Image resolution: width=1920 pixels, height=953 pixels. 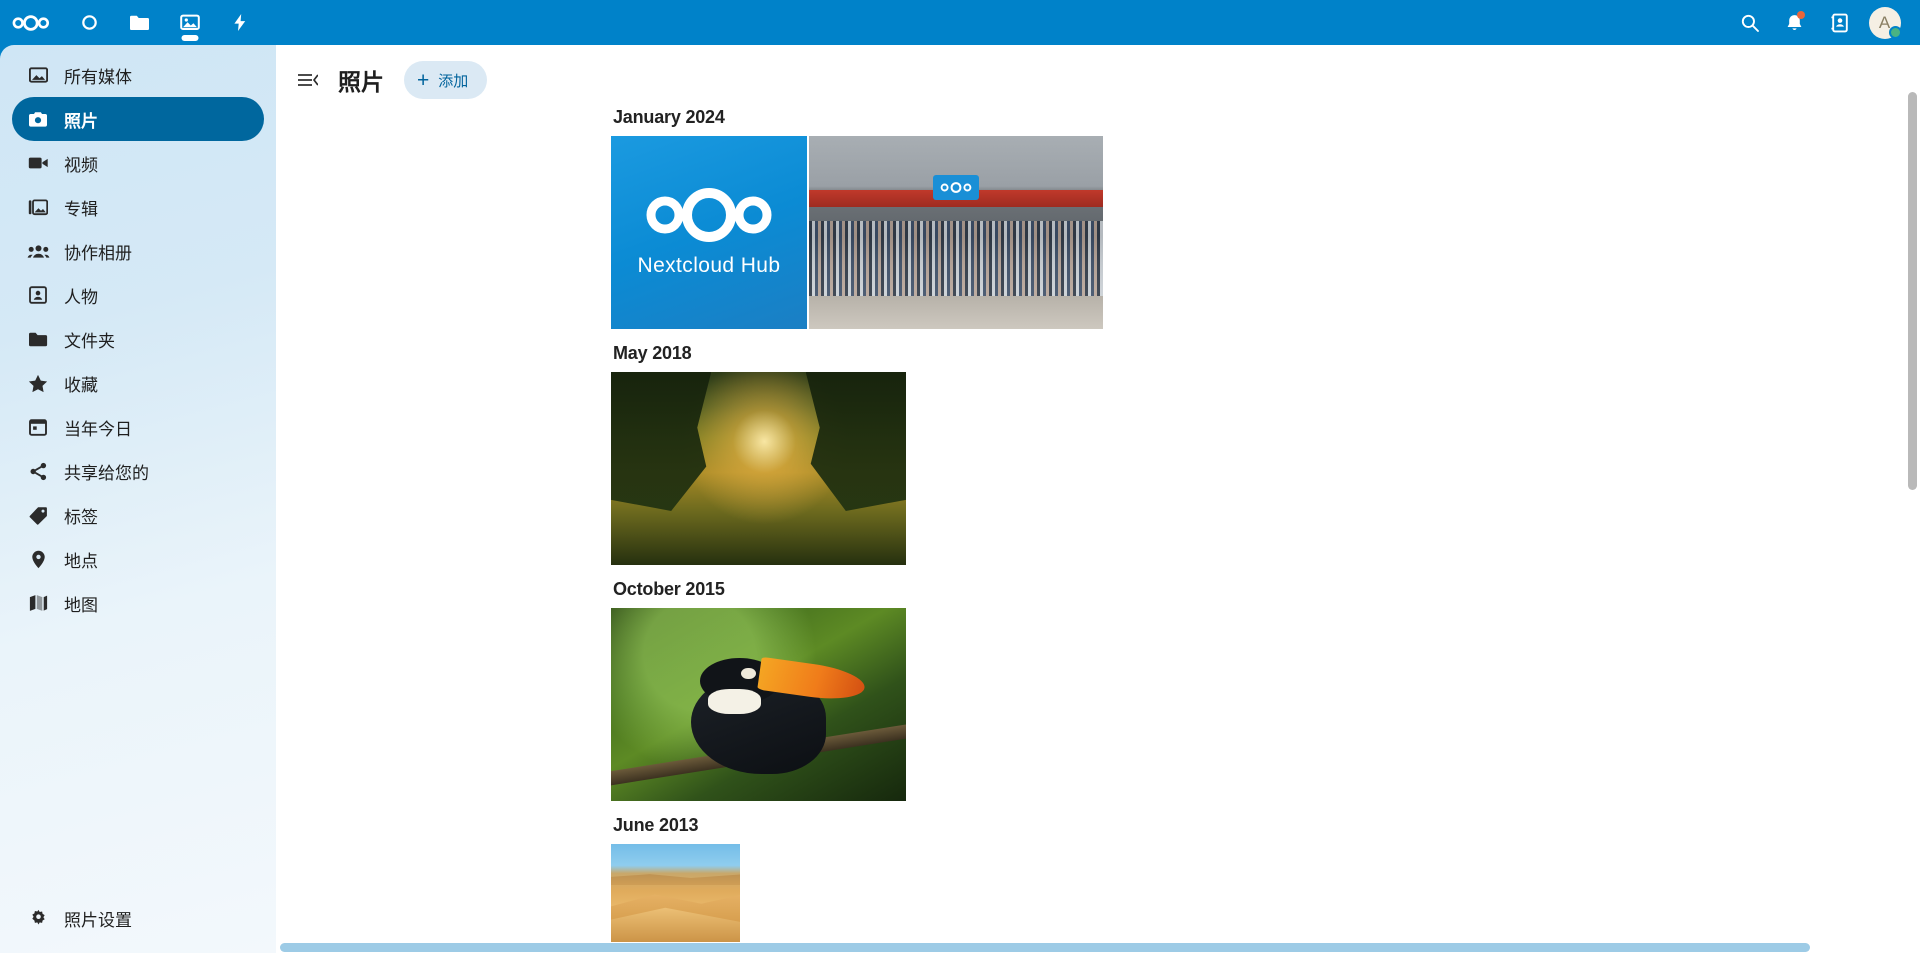 What do you see at coordinates (960, 22) in the screenshot?
I see `top-header-bar: A` at bounding box center [960, 22].